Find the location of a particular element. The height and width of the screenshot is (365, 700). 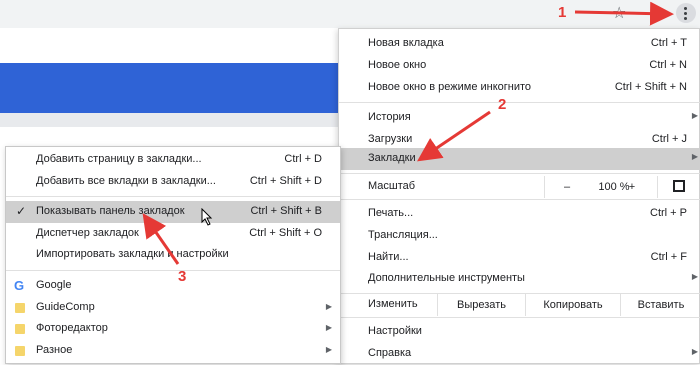

edit-row: Изменить Вырезать Копировать Вставить is located at coordinates (519, 305).